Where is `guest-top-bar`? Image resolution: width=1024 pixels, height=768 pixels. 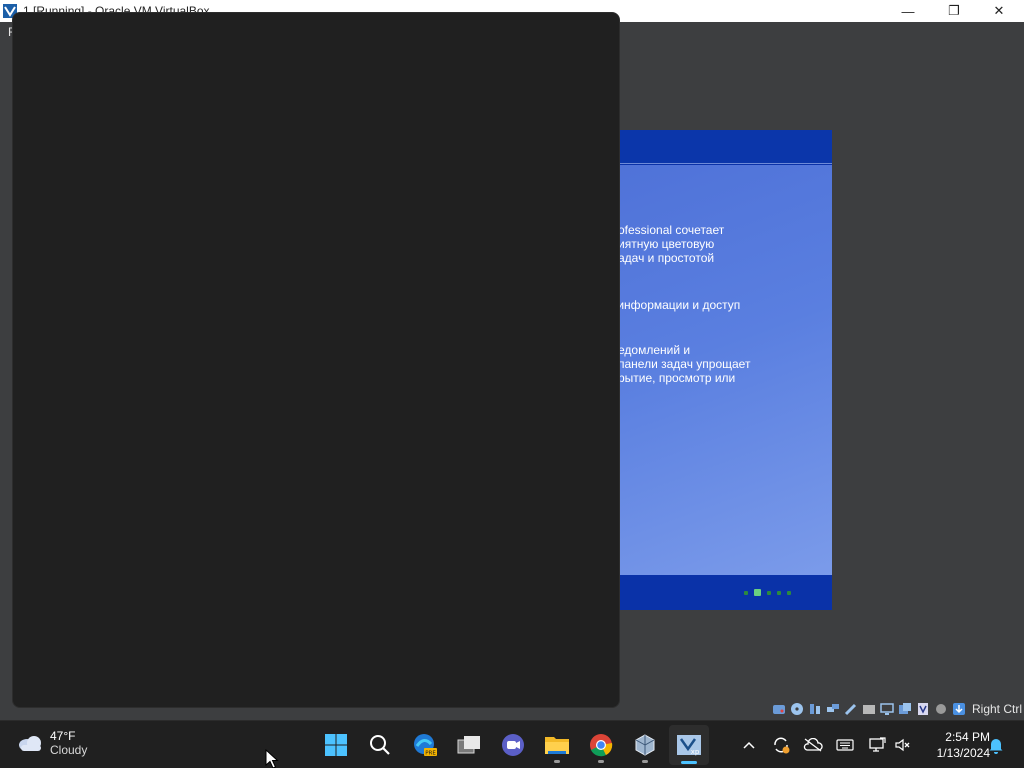
guest-top-bar is located at coordinates (716, 147).